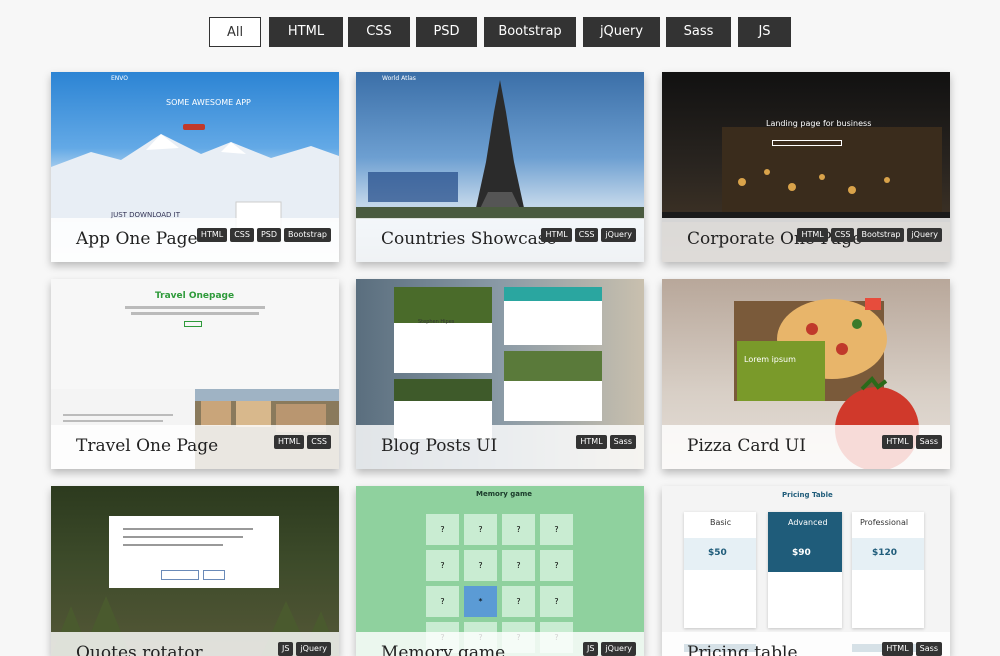 The height and width of the screenshot is (656, 1000). I want to click on preview-post-card: Stephen Hipes, so click(443, 330).